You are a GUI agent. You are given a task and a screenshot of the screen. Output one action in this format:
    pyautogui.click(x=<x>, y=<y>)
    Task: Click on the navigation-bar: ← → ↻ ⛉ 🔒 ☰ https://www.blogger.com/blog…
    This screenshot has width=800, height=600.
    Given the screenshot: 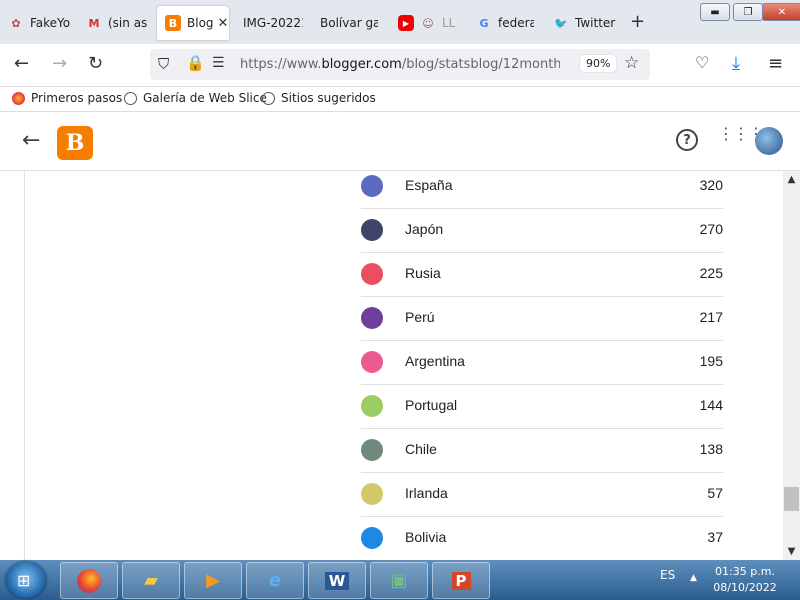 What is the action you would take?
    pyautogui.click(x=400, y=65)
    